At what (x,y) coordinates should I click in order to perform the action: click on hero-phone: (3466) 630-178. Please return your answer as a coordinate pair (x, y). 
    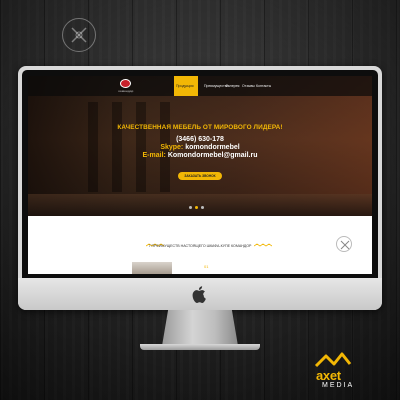
    Looking at the image, I should click on (200, 140).